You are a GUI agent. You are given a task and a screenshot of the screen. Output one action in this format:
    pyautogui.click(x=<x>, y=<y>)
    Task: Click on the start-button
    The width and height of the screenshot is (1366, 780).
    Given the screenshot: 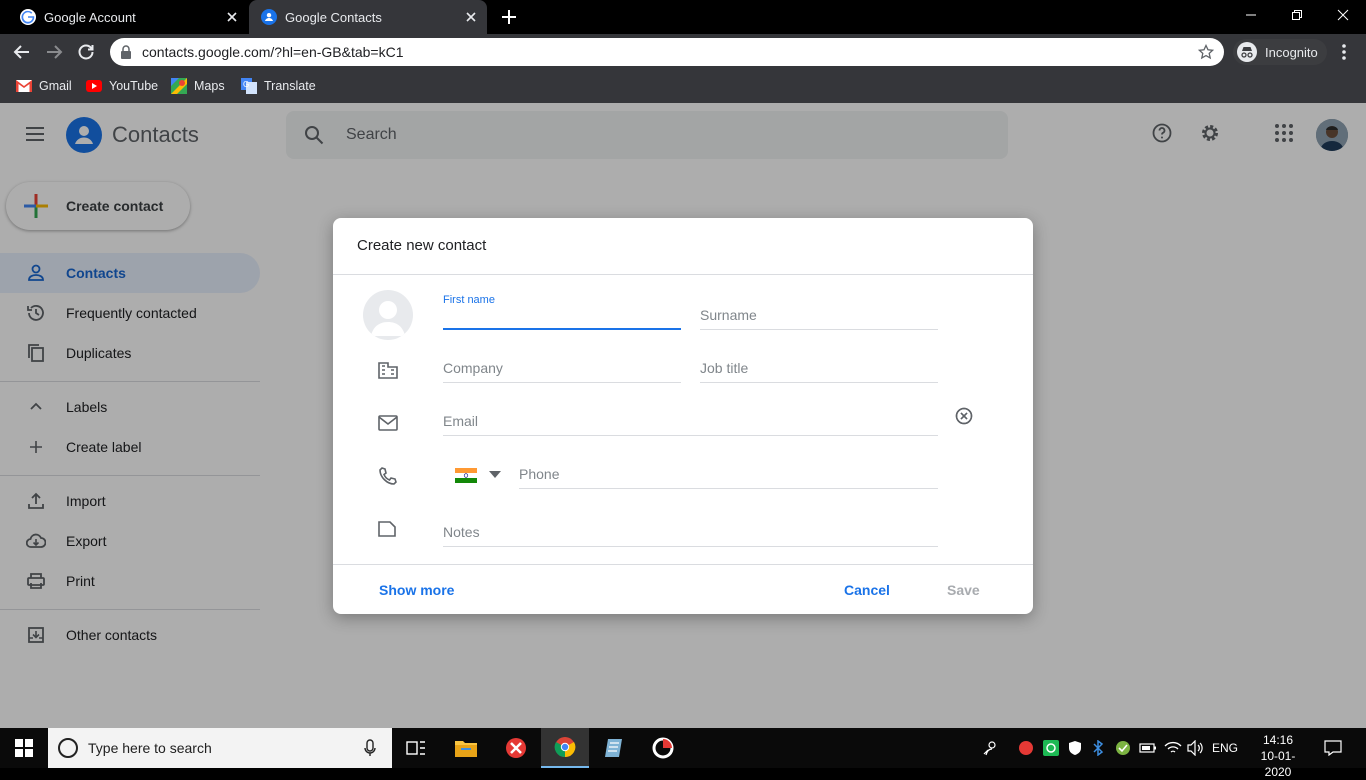 What is the action you would take?
    pyautogui.click(x=24, y=748)
    